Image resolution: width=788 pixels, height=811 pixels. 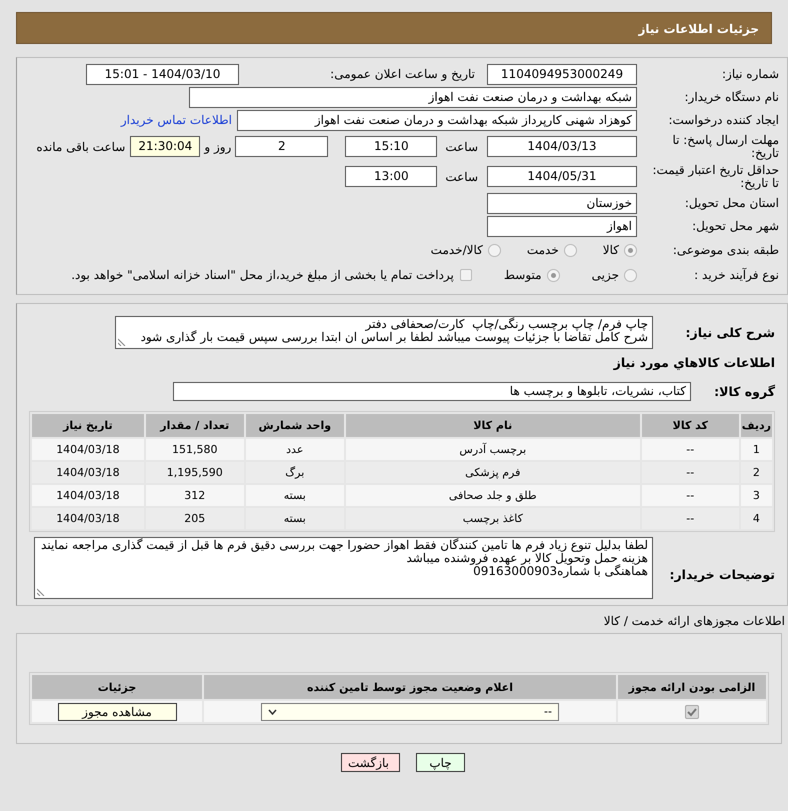 I want to click on announcement-date-field: 1404/03/10 - 15:01, so click(x=162, y=74).